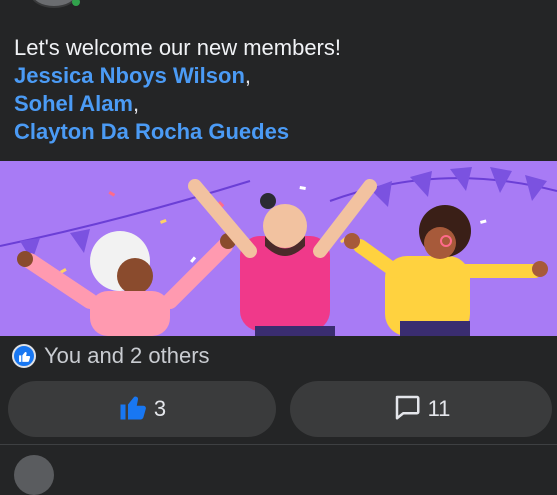  What do you see at coordinates (278, 444) in the screenshot?
I see `post-divider` at bounding box center [278, 444].